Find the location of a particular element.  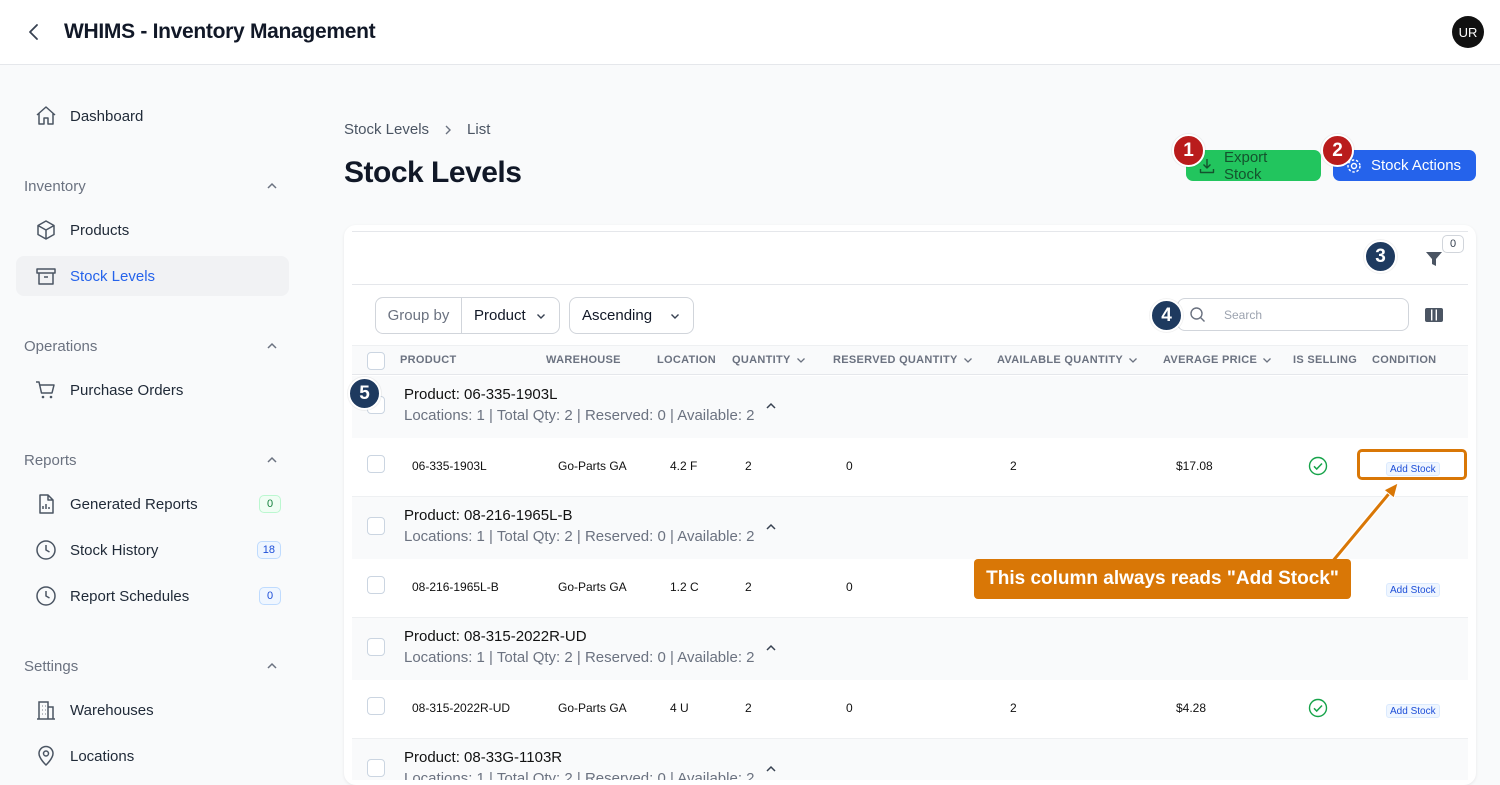

breadcrumb: Stock Levels List is located at coordinates (417, 129).